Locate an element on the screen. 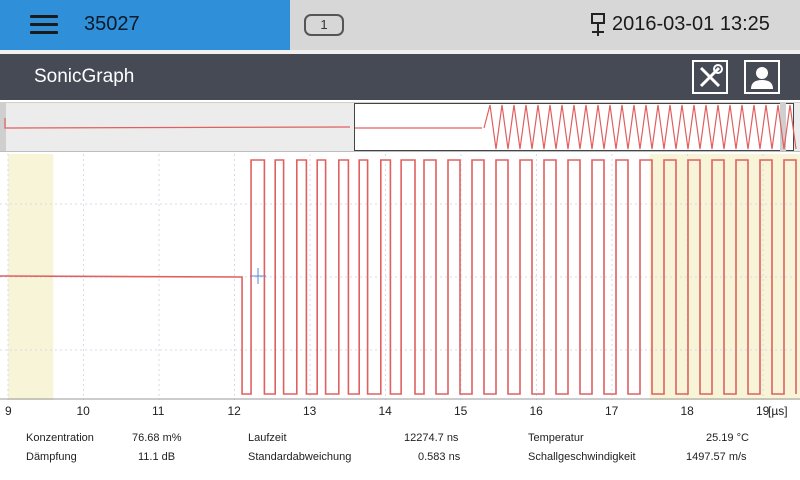  measurement-value: 76.68 m% is located at coordinates (157, 438).